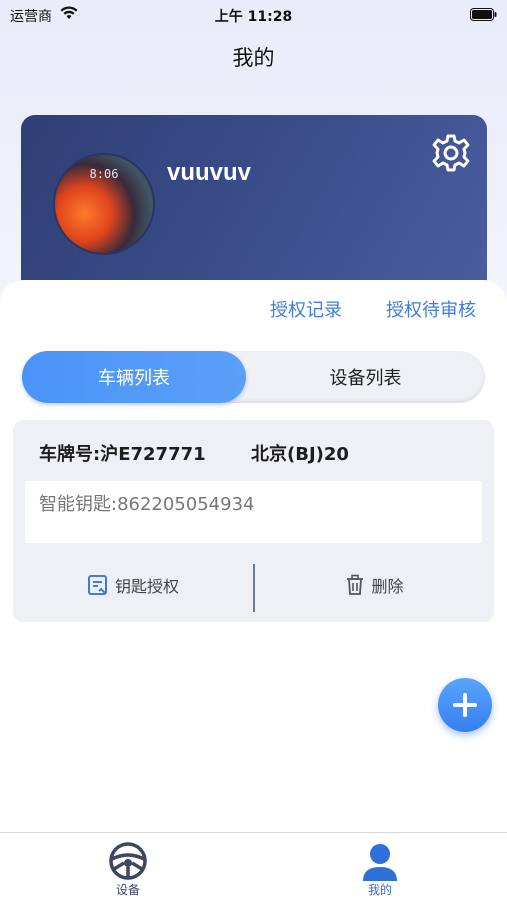  I want to click on auth-record-link: 授权记录, so click(306, 309).